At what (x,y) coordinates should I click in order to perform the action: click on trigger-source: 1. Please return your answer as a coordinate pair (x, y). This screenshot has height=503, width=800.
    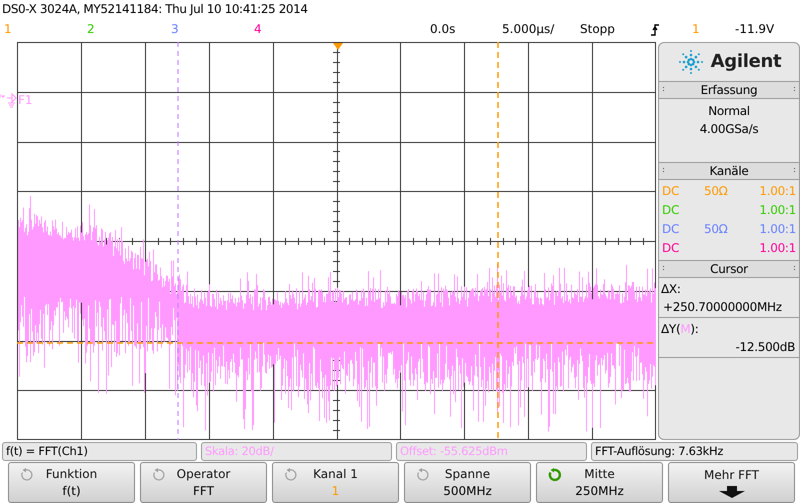
    Looking at the image, I should click on (696, 29).